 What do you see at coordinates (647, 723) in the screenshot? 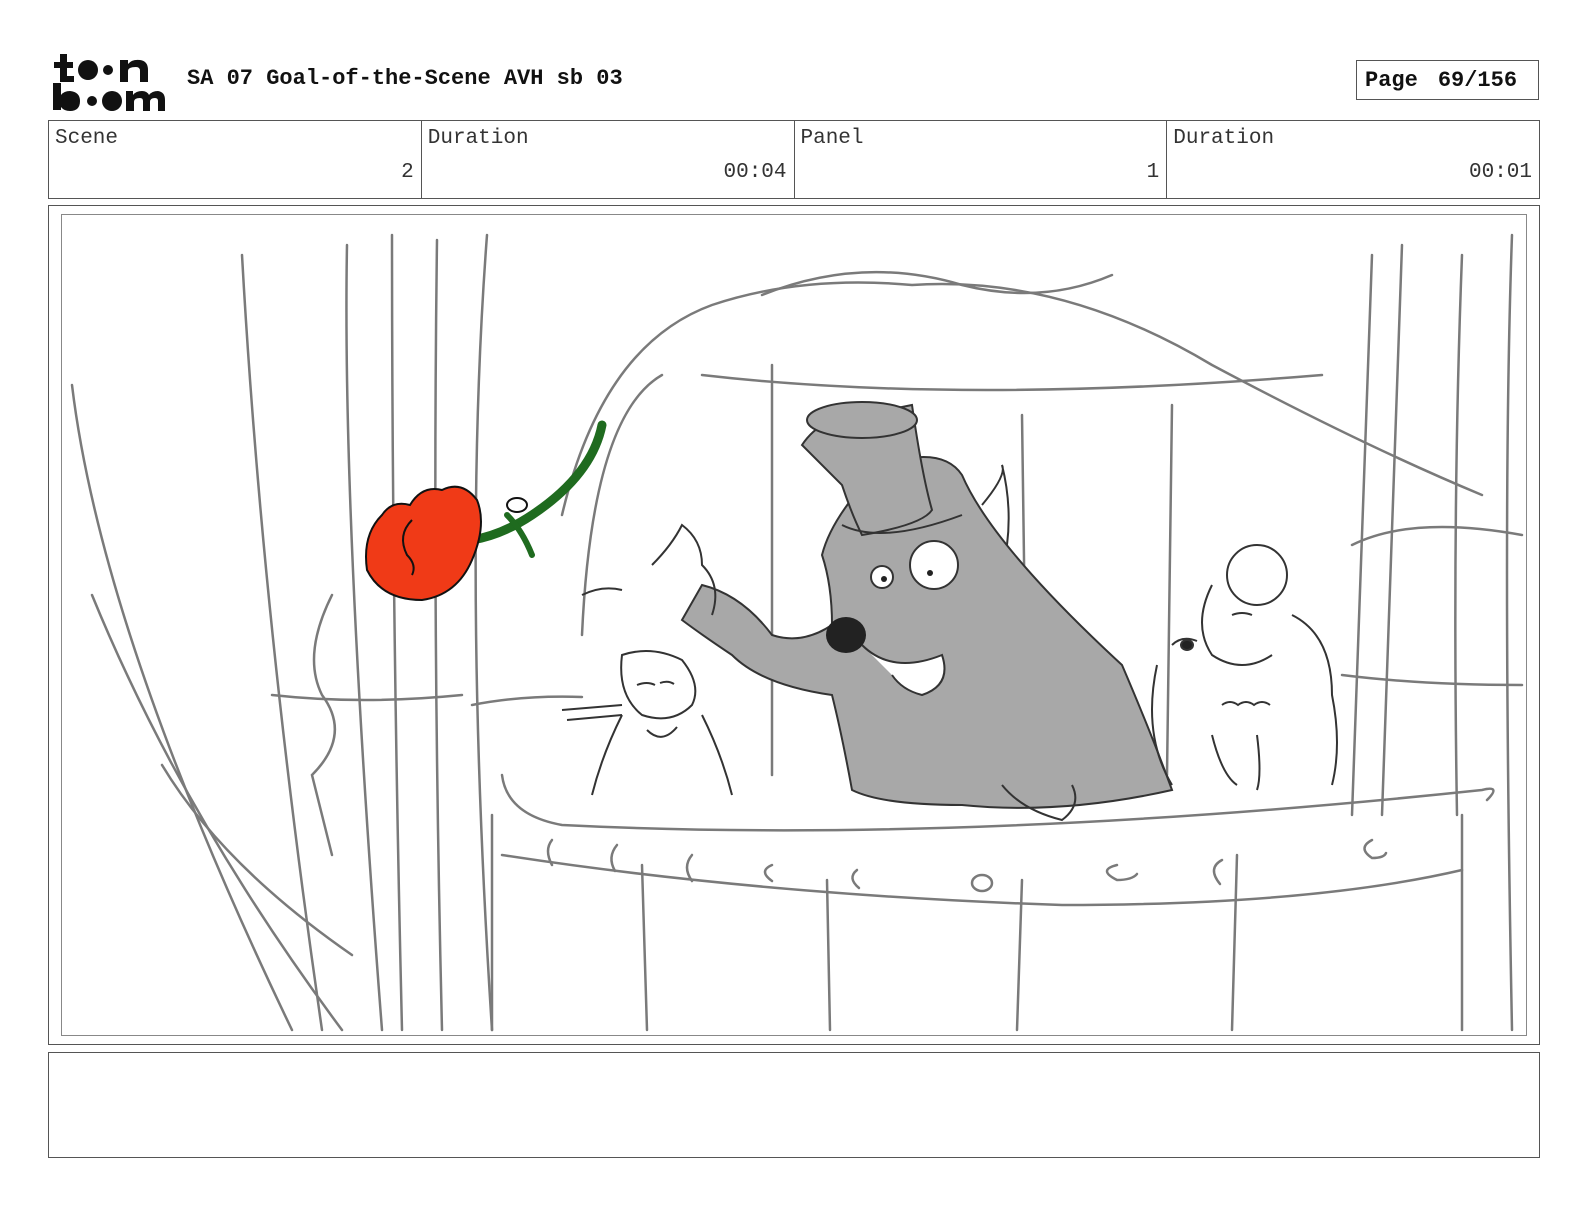
I see `bunny-character` at bounding box center [647, 723].